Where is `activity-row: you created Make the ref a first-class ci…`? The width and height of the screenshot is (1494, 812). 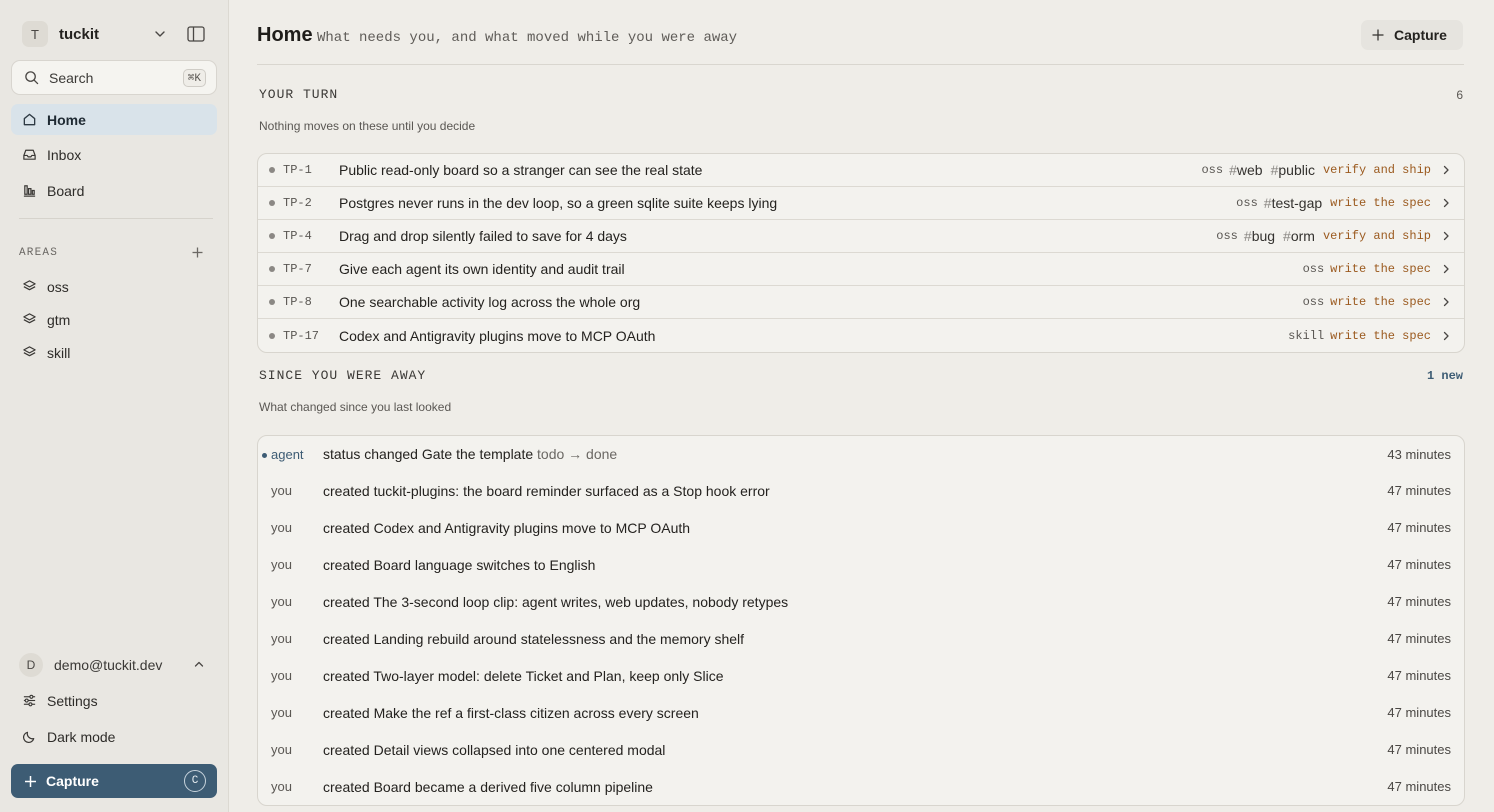 activity-row: you created Make the ref a first-class ci… is located at coordinates (861, 712).